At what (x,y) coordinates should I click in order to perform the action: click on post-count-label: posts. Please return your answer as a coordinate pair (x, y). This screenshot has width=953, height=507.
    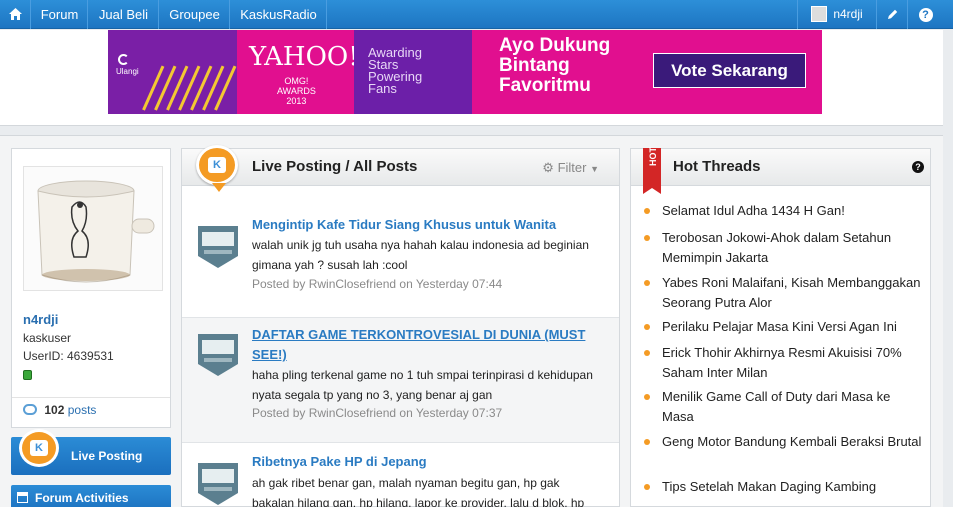
    Looking at the image, I should click on (82, 410).